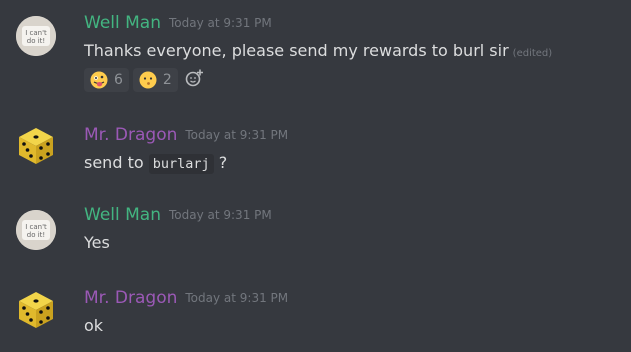 Image resolution: width=631 pixels, height=352 pixels. What do you see at coordinates (148, 80) in the screenshot?
I see `whistling-face-emoji-icon` at bounding box center [148, 80].